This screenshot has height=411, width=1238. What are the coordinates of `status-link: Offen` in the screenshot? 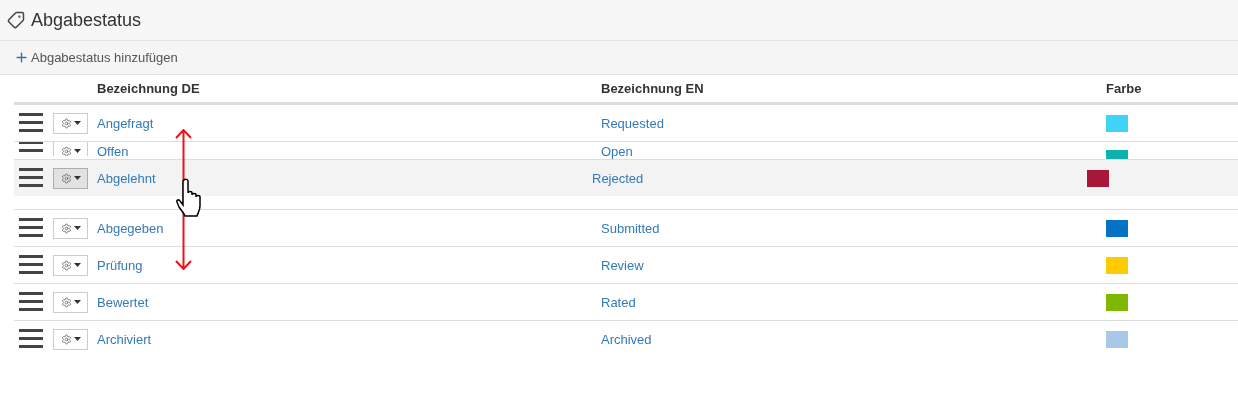 It's located at (349, 150).